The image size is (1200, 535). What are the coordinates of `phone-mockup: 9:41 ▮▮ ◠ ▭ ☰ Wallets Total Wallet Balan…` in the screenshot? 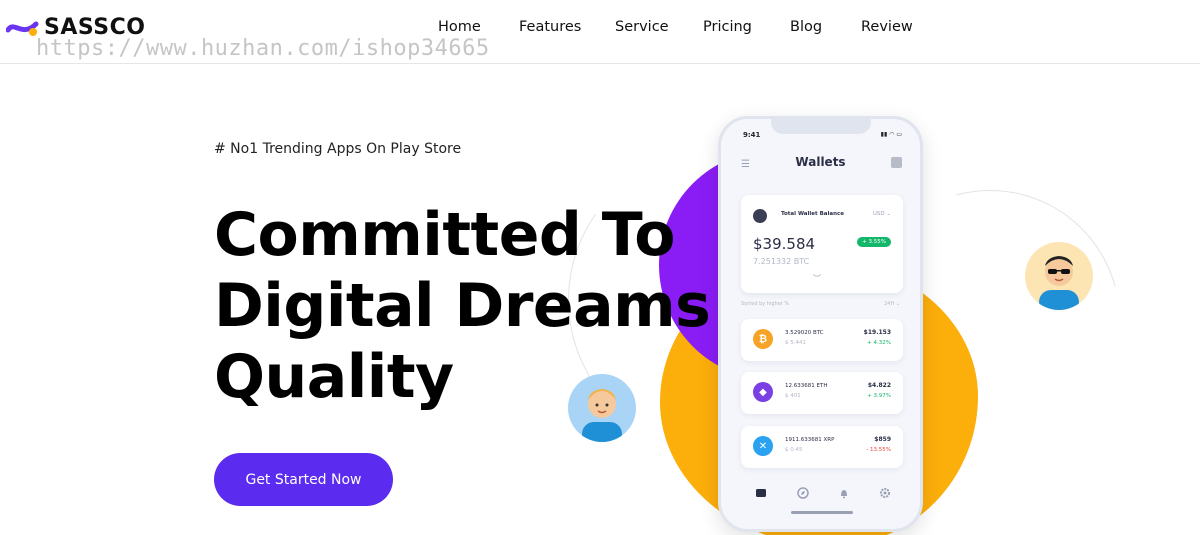 It's located at (820, 324).